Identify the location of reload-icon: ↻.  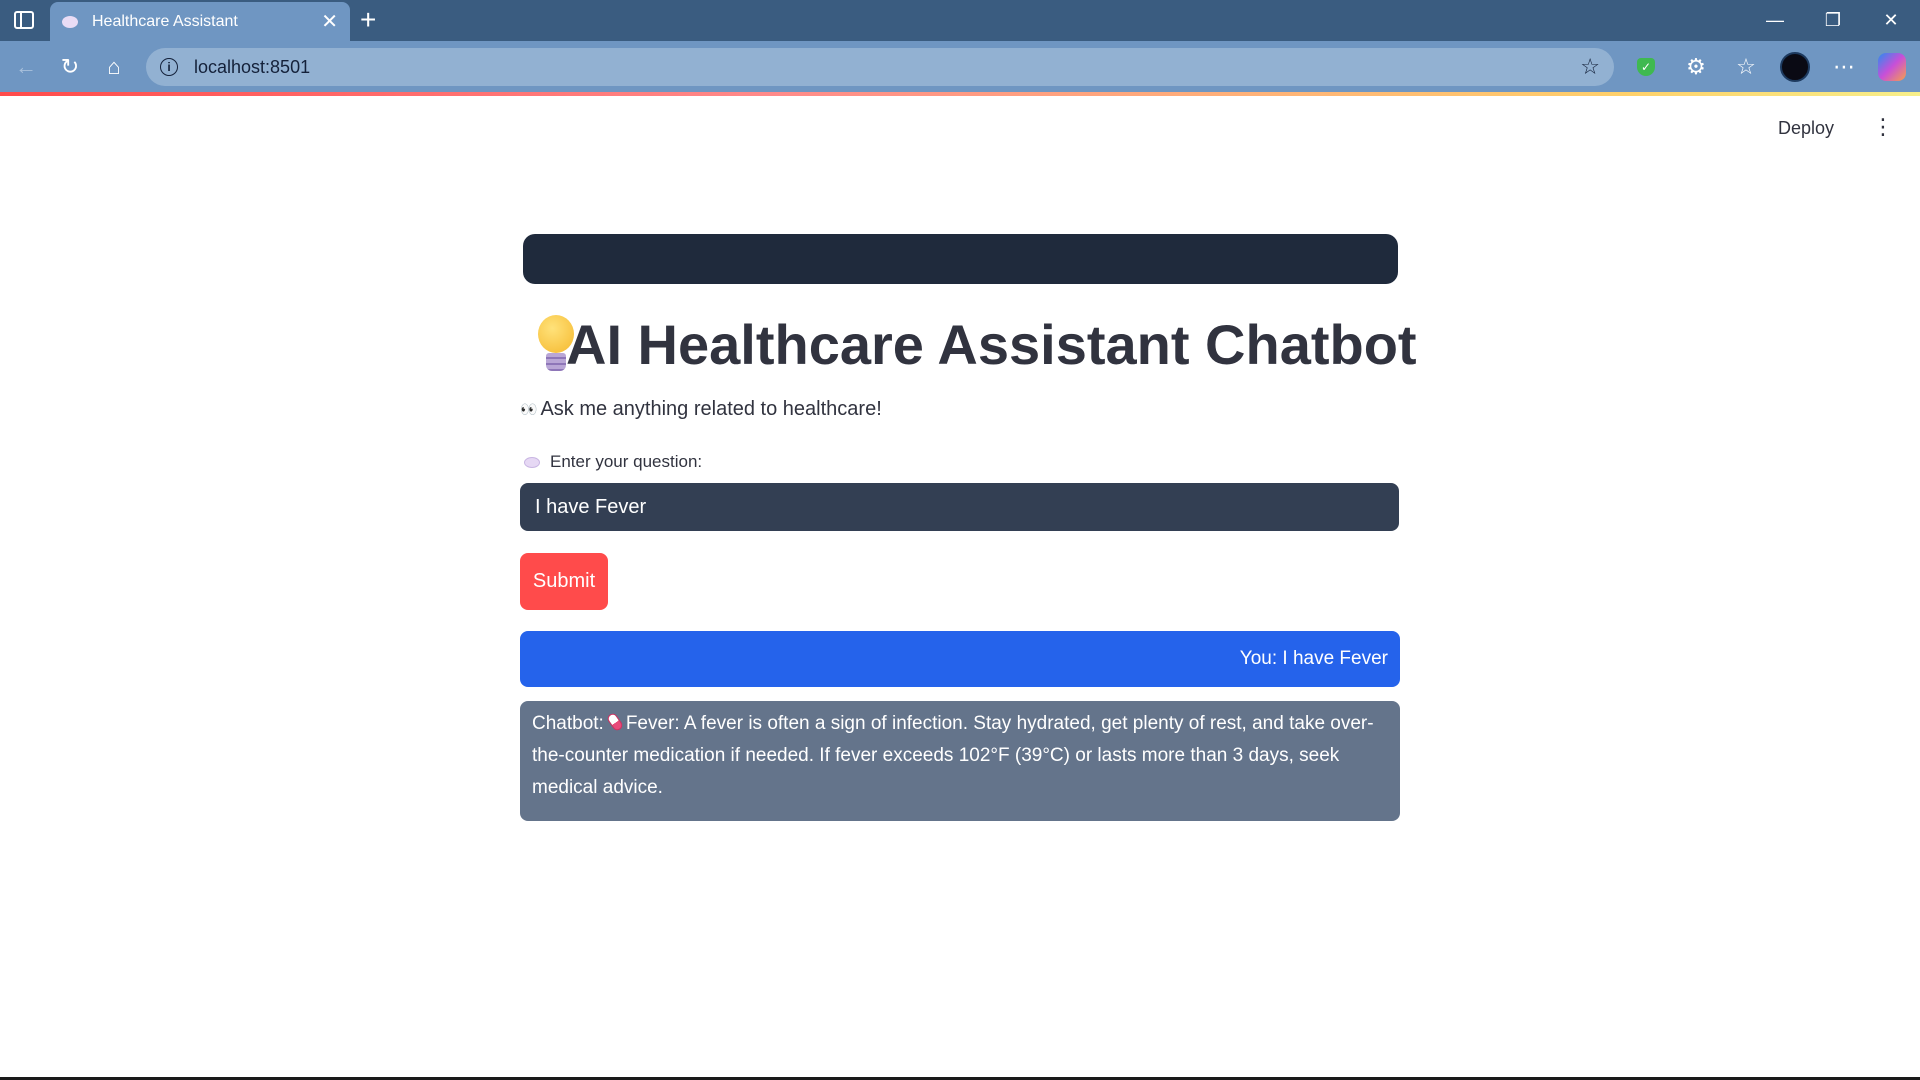
(70, 67).